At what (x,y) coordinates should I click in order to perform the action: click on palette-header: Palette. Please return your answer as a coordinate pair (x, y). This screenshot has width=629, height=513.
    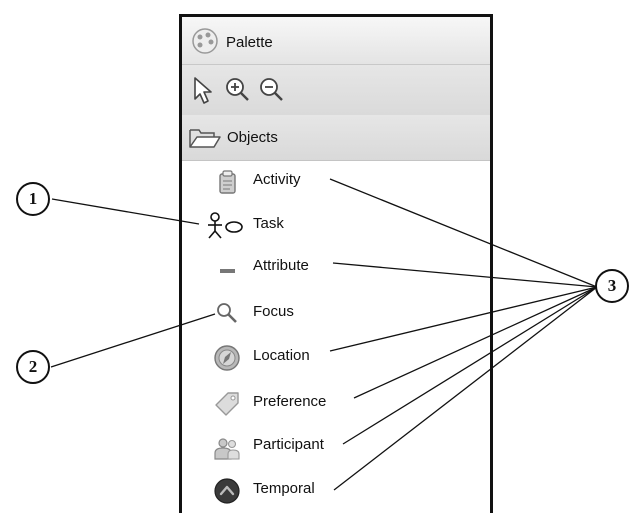
    Looking at the image, I should click on (336, 41).